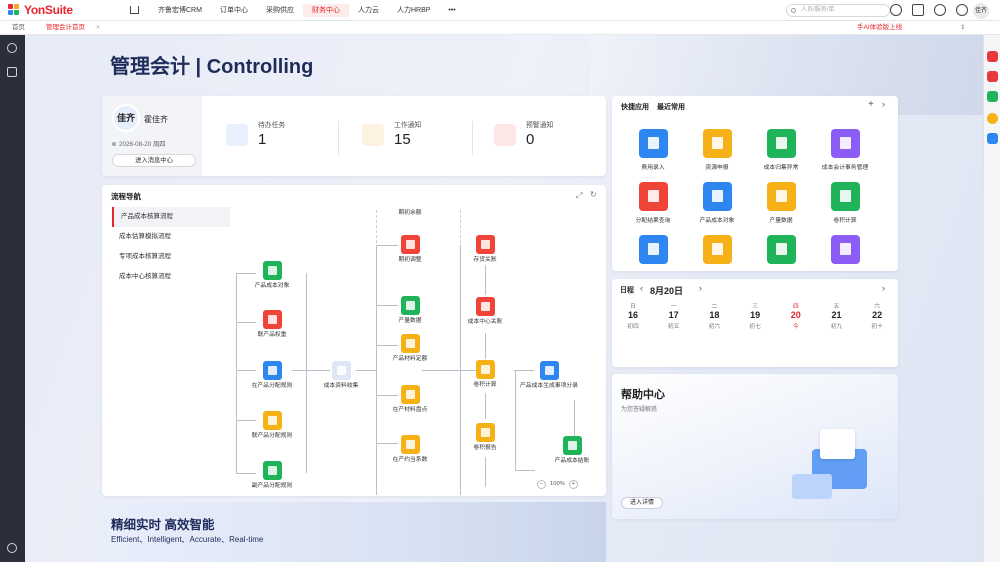 Image resolution: width=1000 pixels, height=562 pixels. What do you see at coordinates (981, 11) in the screenshot?
I see `user-avatar: 佳齐` at bounding box center [981, 11].